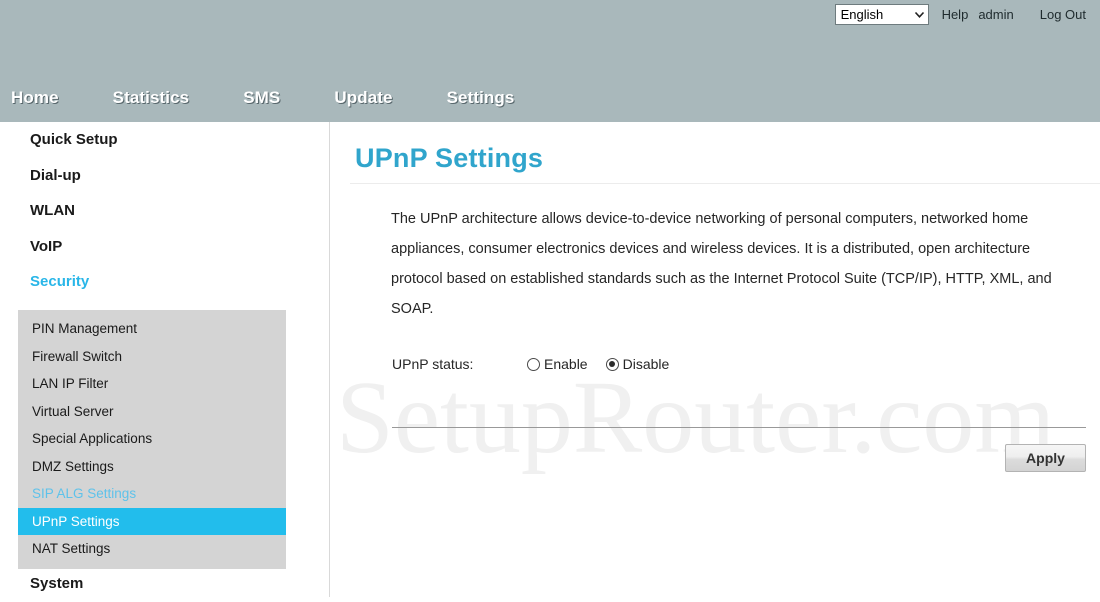  Describe the element at coordinates (955, 14) in the screenshot. I see `help-link: Help` at that location.